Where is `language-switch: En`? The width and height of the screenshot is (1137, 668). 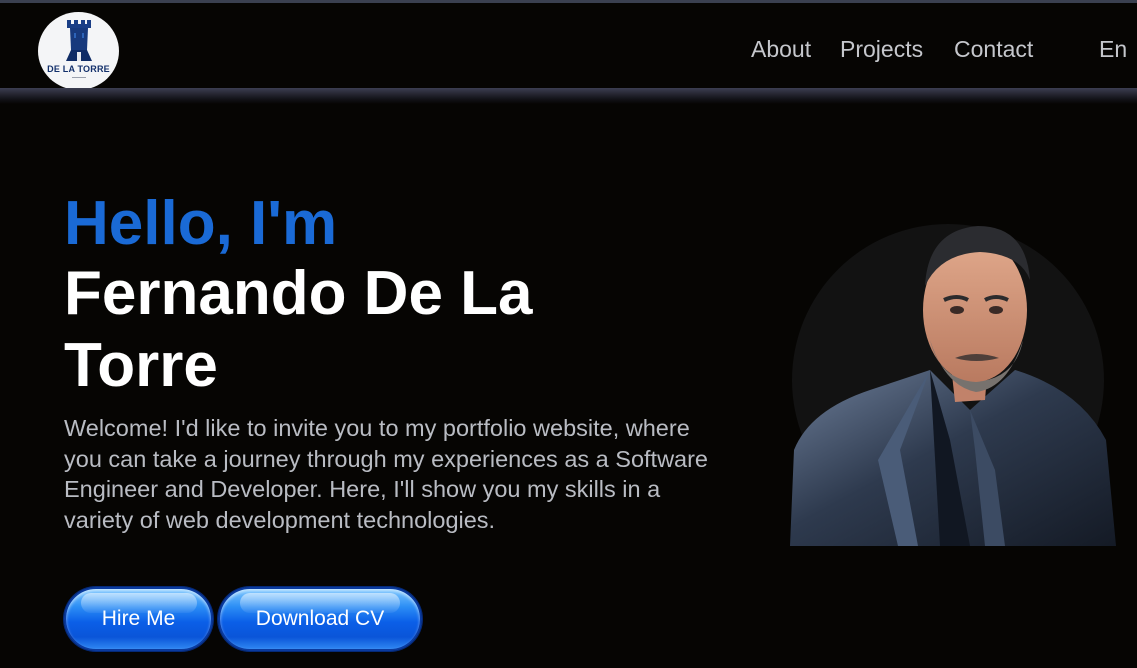
language-switch: En is located at coordinates (1113, 49).